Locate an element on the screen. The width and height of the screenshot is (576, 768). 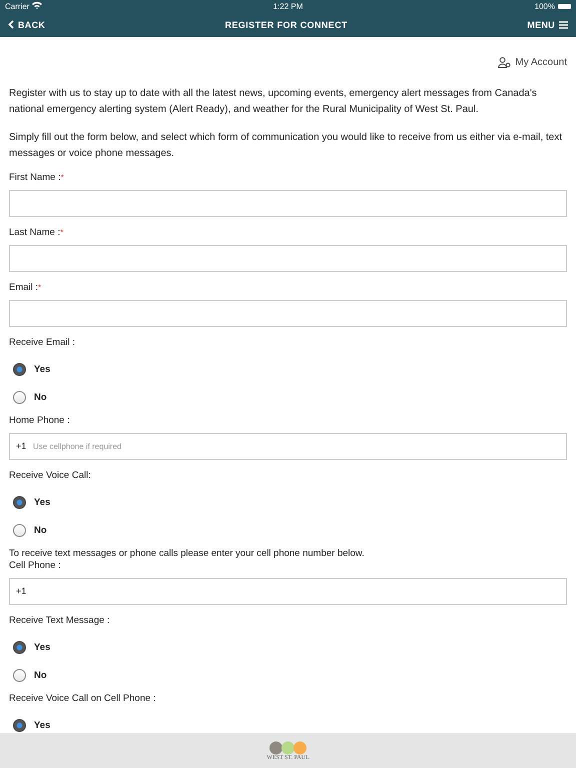
field-label: Receive Email : is located at coordinates (42, 343).